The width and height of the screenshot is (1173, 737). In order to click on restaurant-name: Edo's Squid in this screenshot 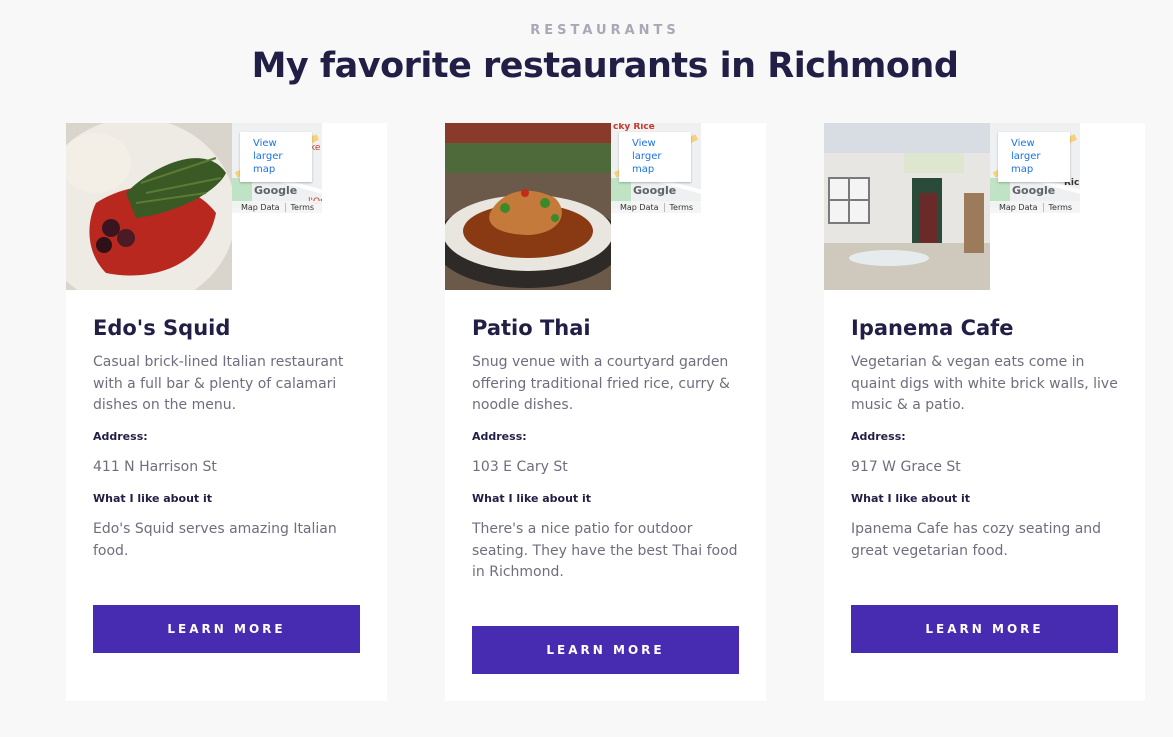, I will do `click(162, 328)`.